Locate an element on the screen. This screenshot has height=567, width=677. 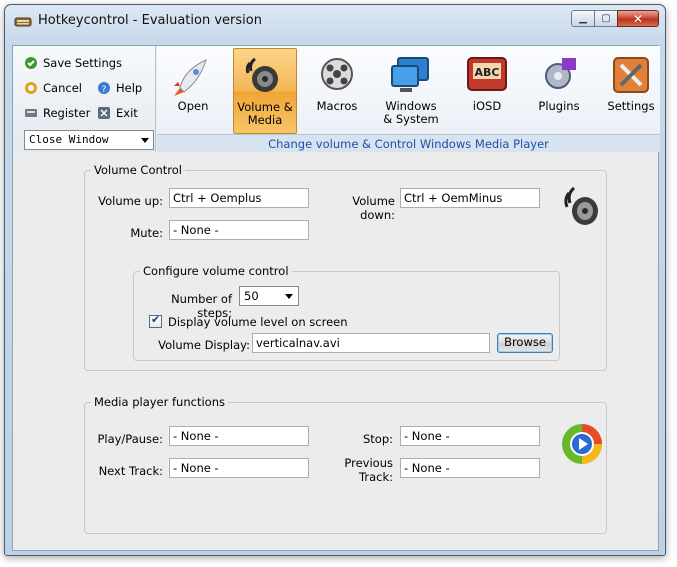
abc-display-icon: ABC is located at coordinates (487, 74).